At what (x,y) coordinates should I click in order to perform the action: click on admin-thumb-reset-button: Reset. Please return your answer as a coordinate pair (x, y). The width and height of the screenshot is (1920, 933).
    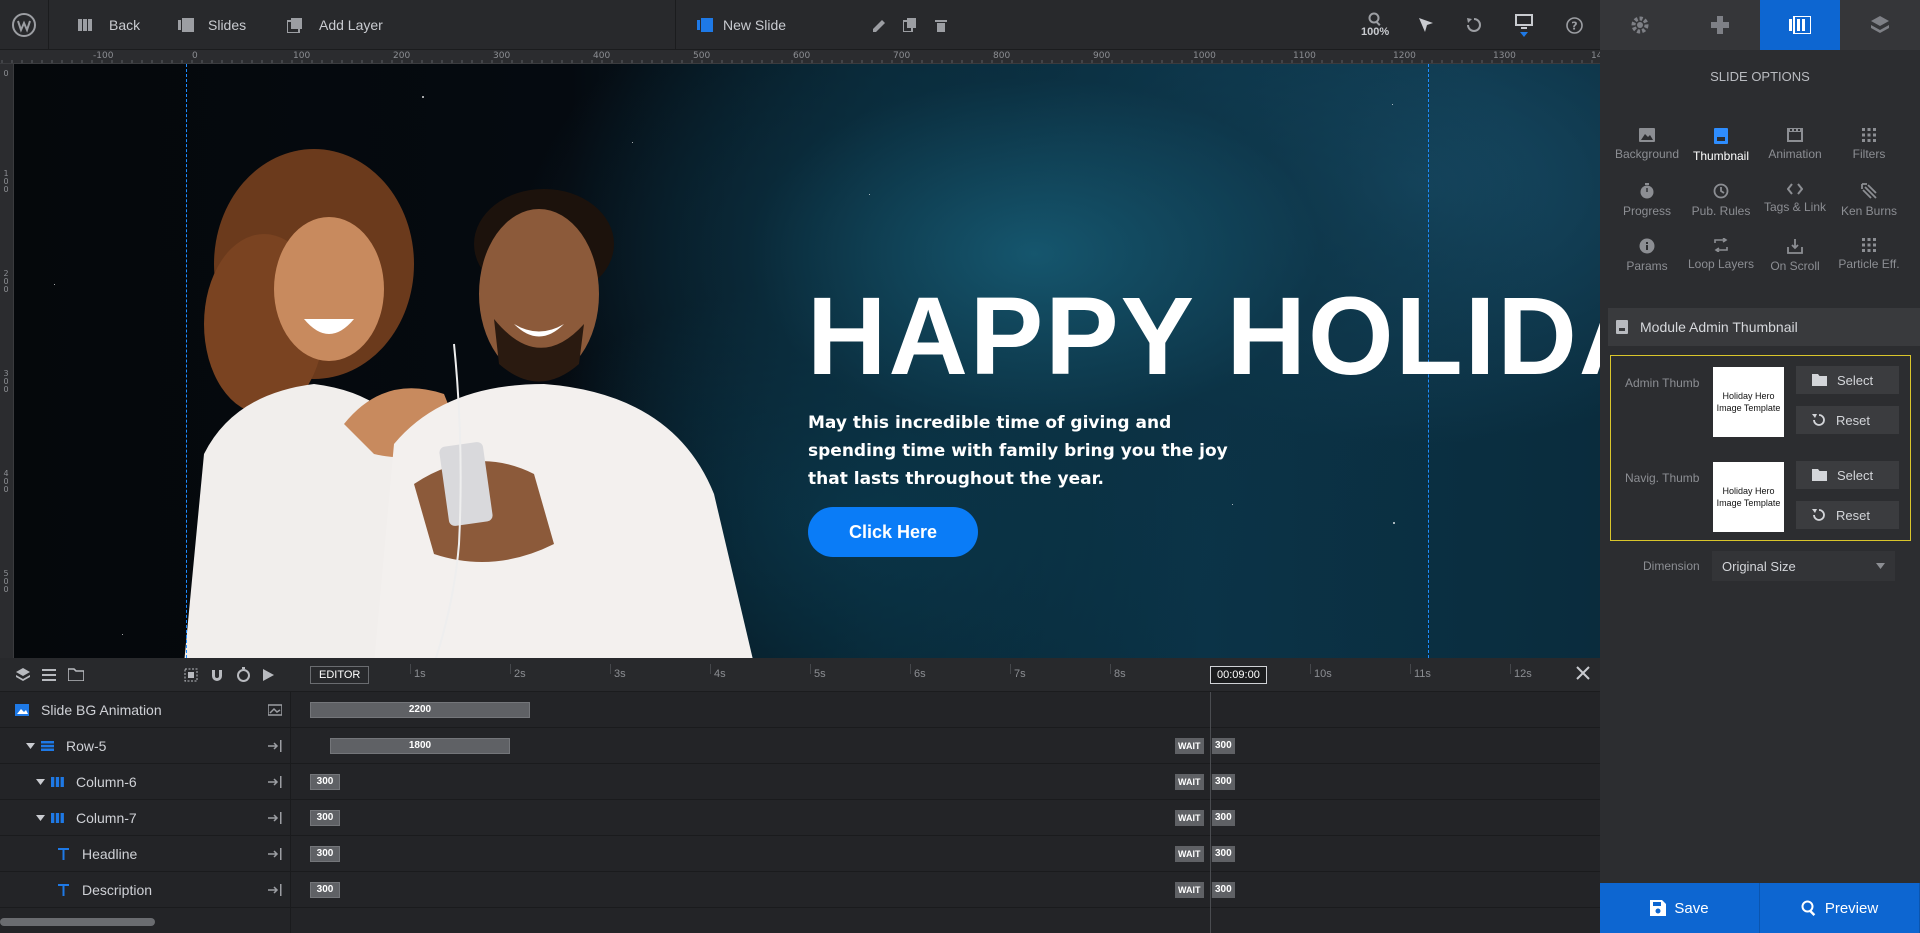
    Looking at the image, I should click on (1847, 420).